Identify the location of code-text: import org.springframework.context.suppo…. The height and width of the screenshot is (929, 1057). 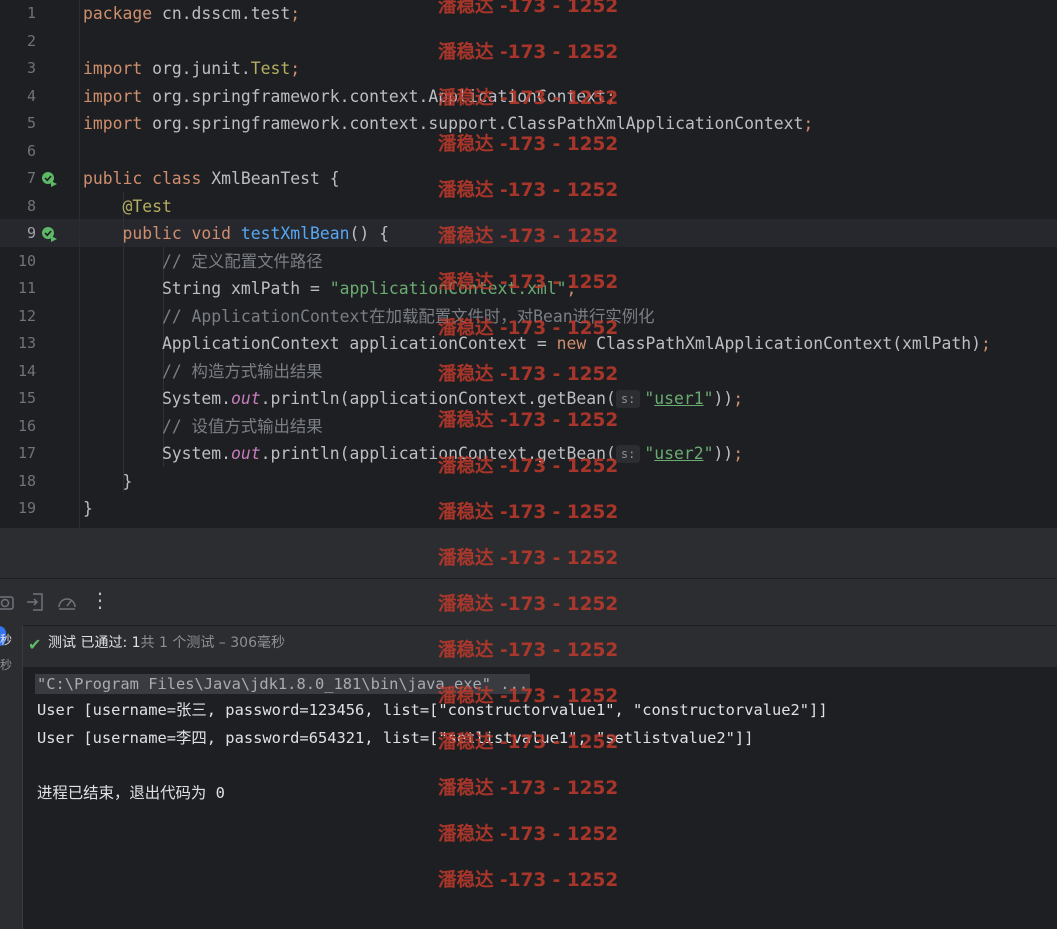
(448, 123).